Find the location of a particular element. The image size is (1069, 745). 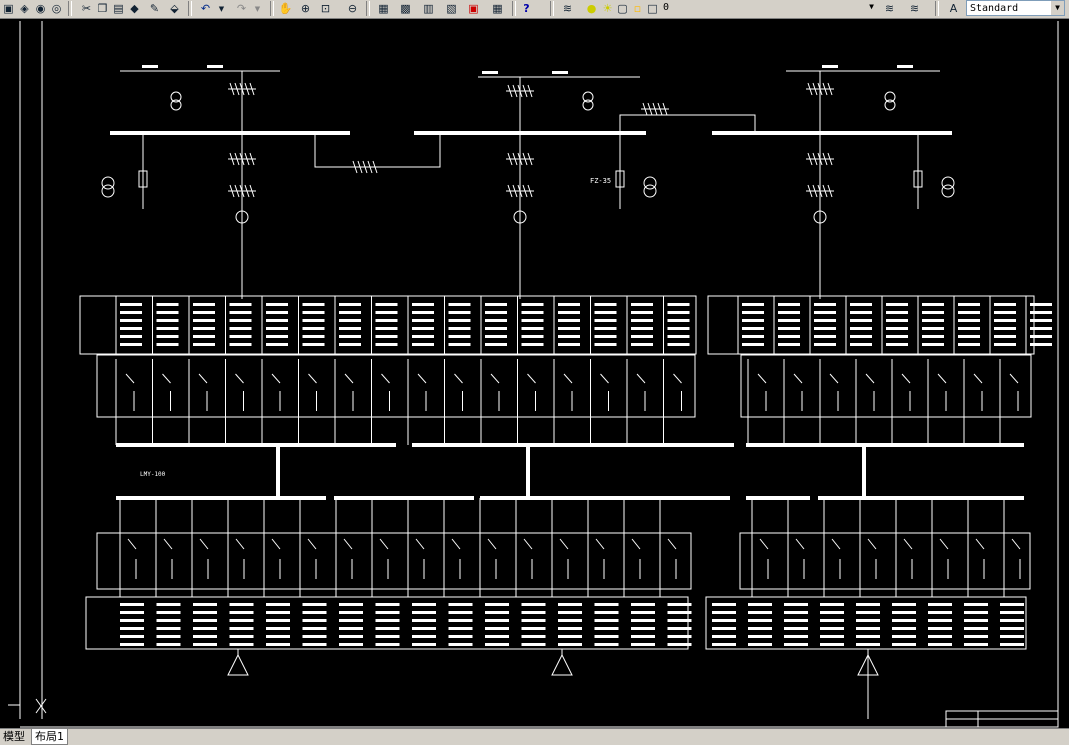

text-style-value: Standard is located at coordinates (994, 8).